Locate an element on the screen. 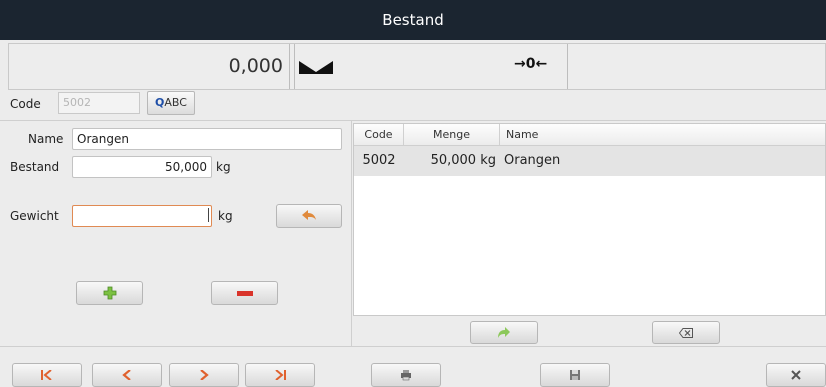 This screenshot has width=826, height=387. row-name: Orangen is located at coordinates (532, 160).